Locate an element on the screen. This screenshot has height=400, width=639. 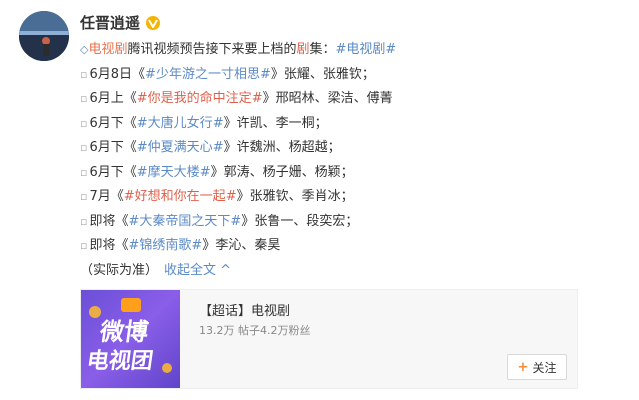
item-cast: 许魏洲、杨超越； is located at coordinates (288, 147).